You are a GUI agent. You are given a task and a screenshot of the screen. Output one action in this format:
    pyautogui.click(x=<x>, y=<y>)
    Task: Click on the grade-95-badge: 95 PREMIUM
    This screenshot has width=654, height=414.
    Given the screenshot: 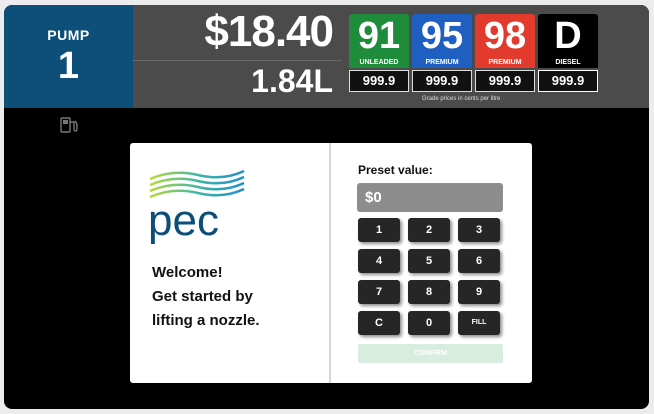 What is the action you would take?
    pyautogui.click(x=442, y=41)
    